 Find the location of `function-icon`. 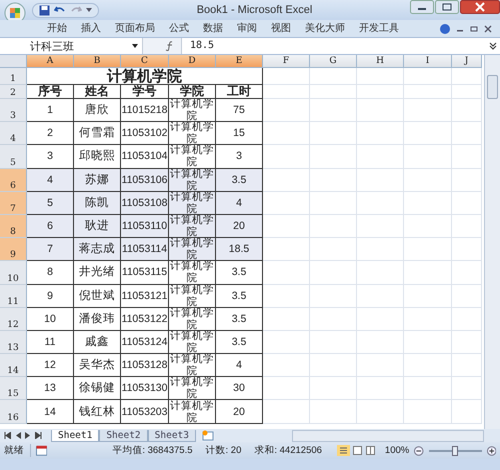

function-icon is located at coordinates (170, 46).